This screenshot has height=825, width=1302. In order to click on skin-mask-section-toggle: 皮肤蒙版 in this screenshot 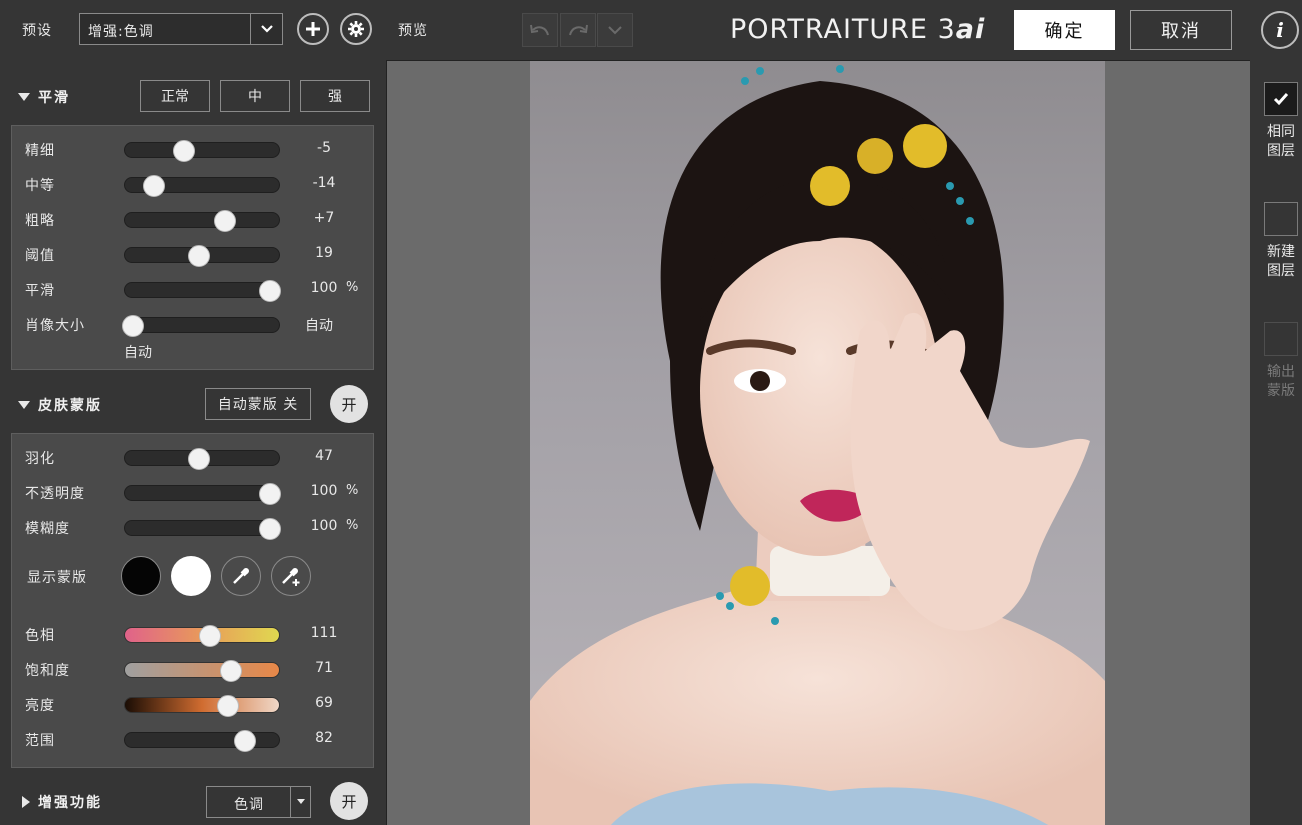, I will do `click(60, 405)`.